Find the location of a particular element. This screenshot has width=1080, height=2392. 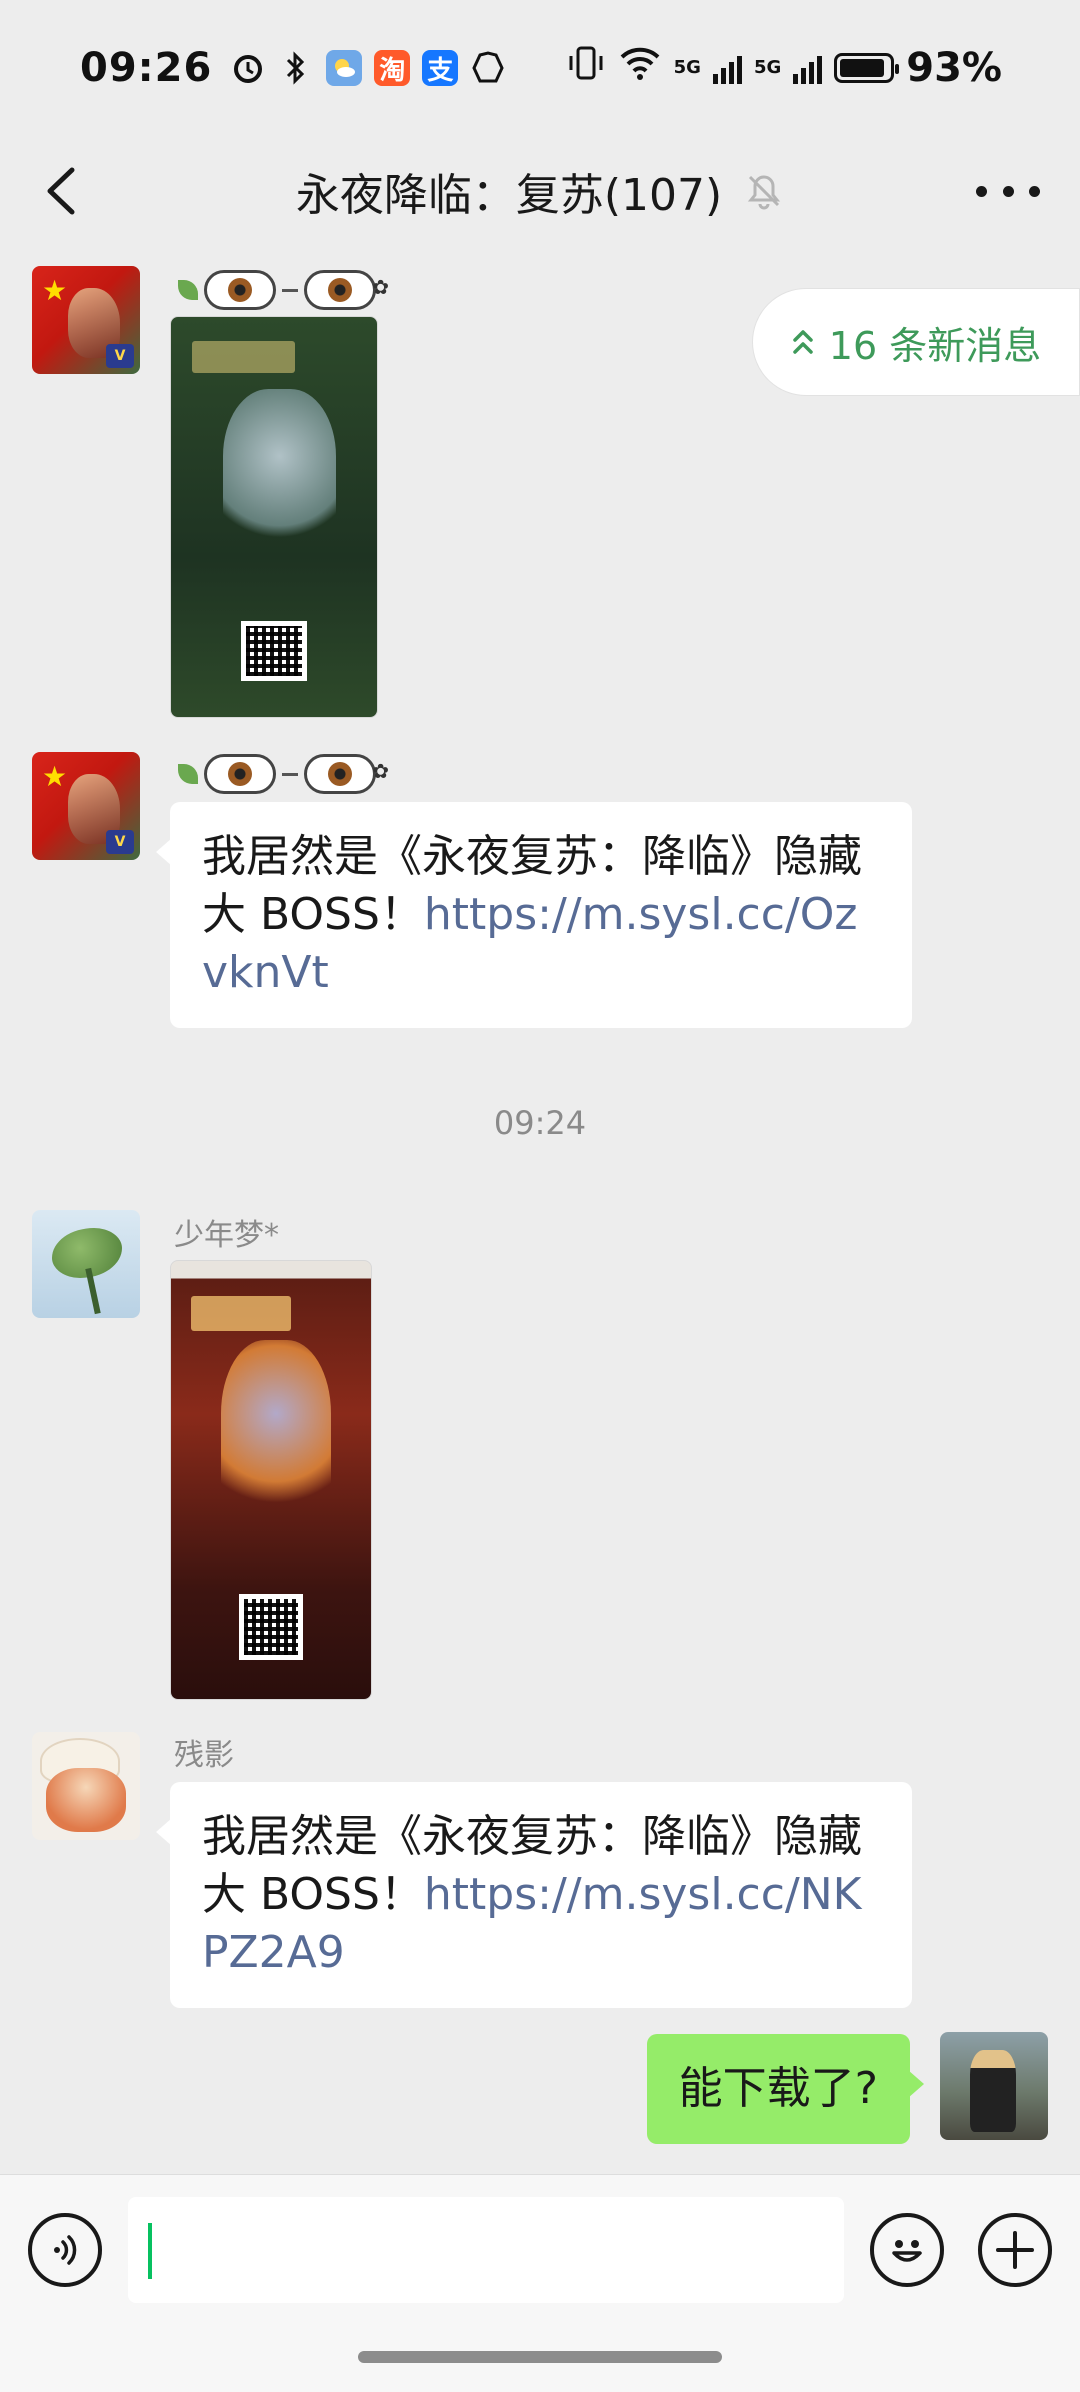

back-button is located at coordinates (63, 191).